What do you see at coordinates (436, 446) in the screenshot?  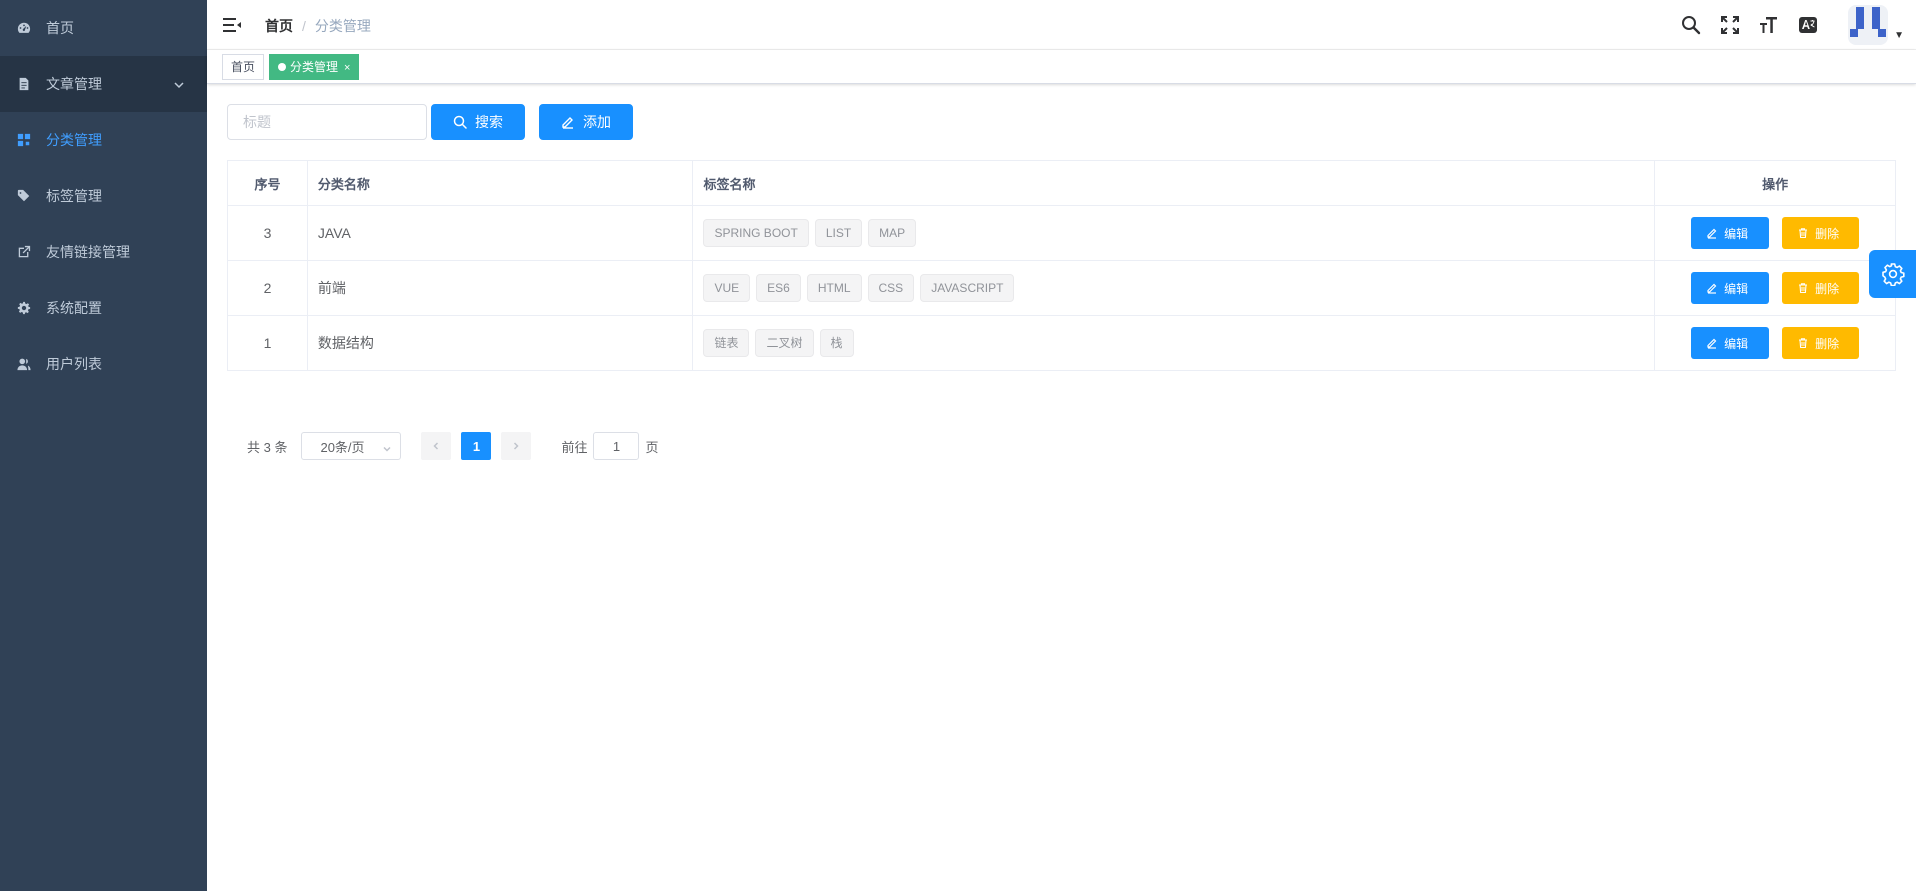 I see `prev-page-button` at bounding box center [436, 446].